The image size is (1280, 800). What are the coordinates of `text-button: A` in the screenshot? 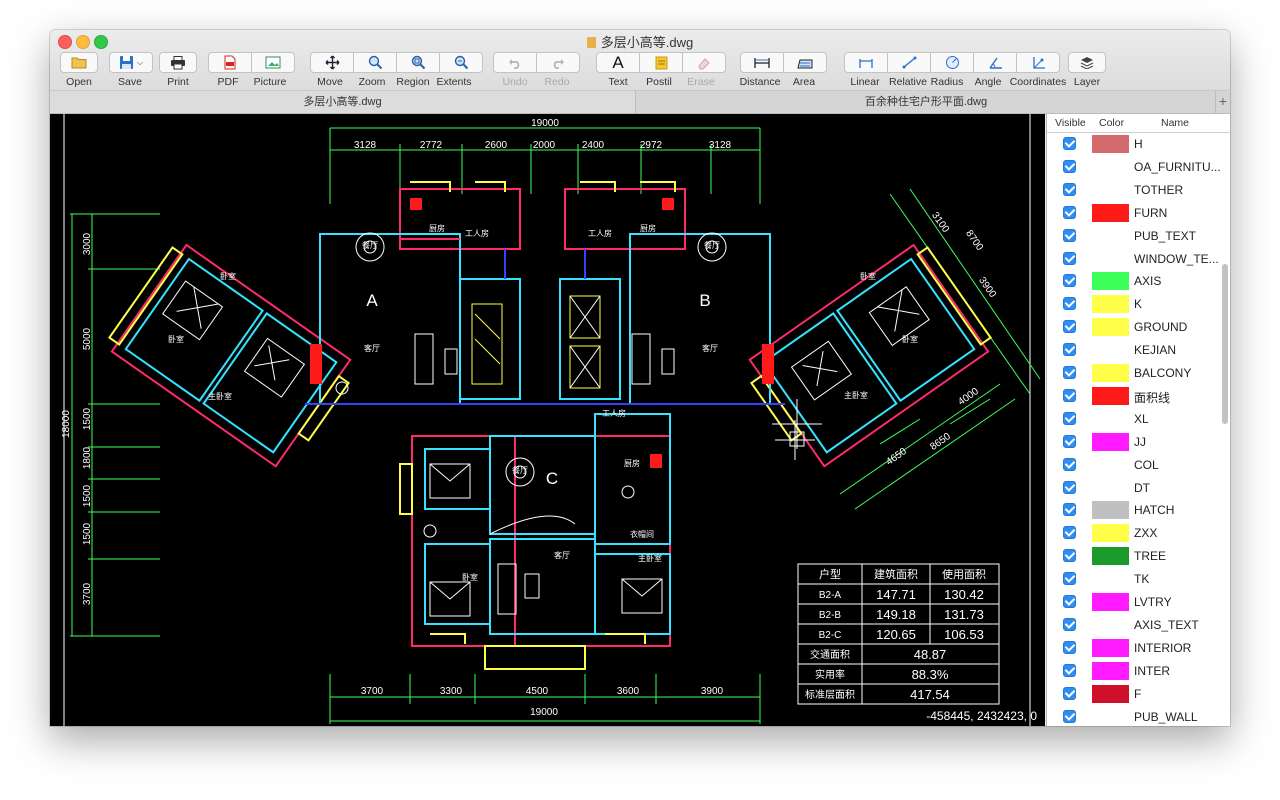 It's located at (618, 62).